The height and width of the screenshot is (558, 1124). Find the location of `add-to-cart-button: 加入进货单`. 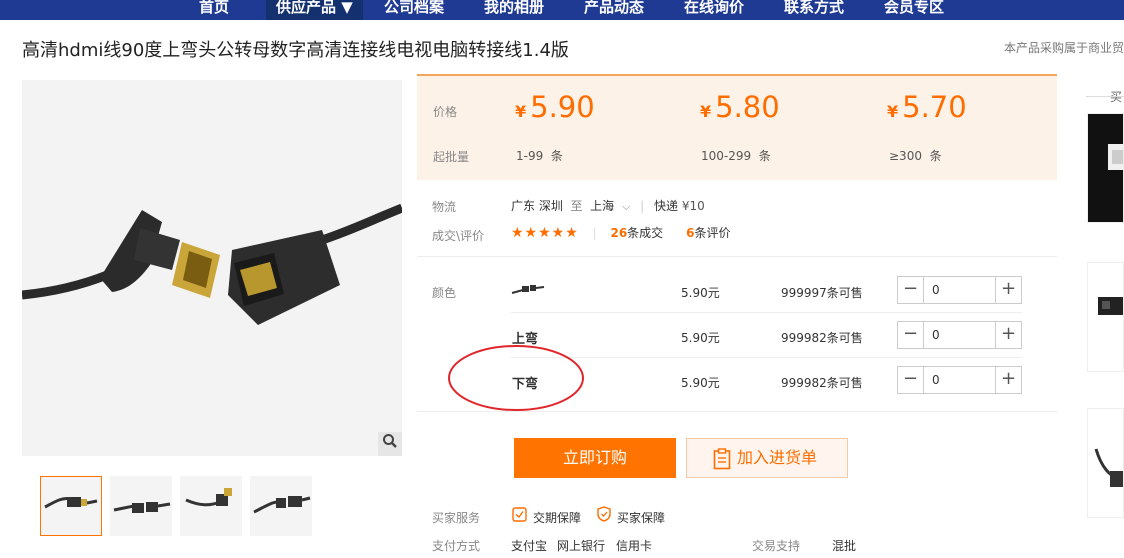

add-to-cart-button: 加入进货单 is located at coordinates (767, 458).